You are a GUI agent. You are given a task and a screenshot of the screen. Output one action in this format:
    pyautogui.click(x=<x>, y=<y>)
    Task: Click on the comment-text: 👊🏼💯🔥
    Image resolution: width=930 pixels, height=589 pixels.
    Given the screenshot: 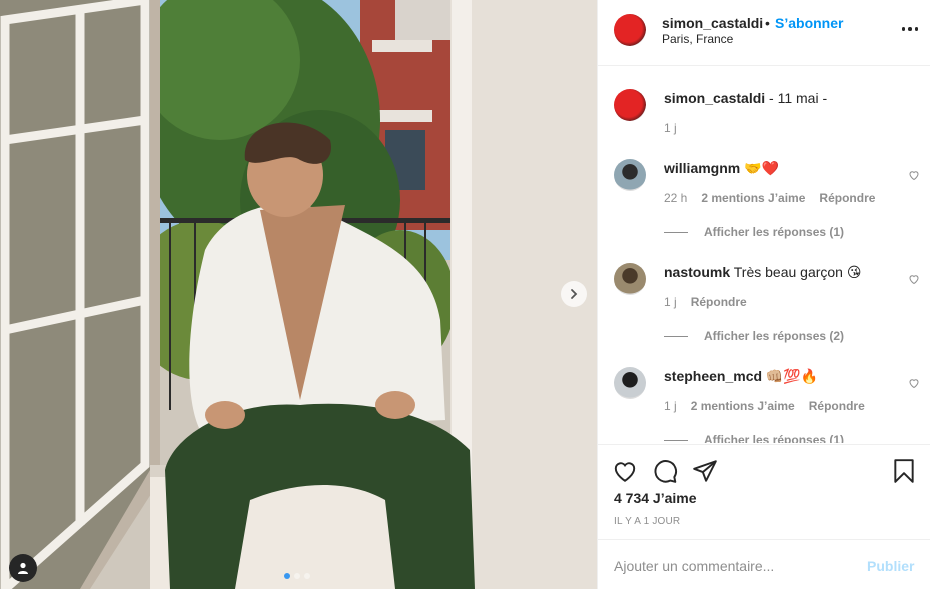 What is the action you would take?
    pyautogui.click(x=790, y=376)
    